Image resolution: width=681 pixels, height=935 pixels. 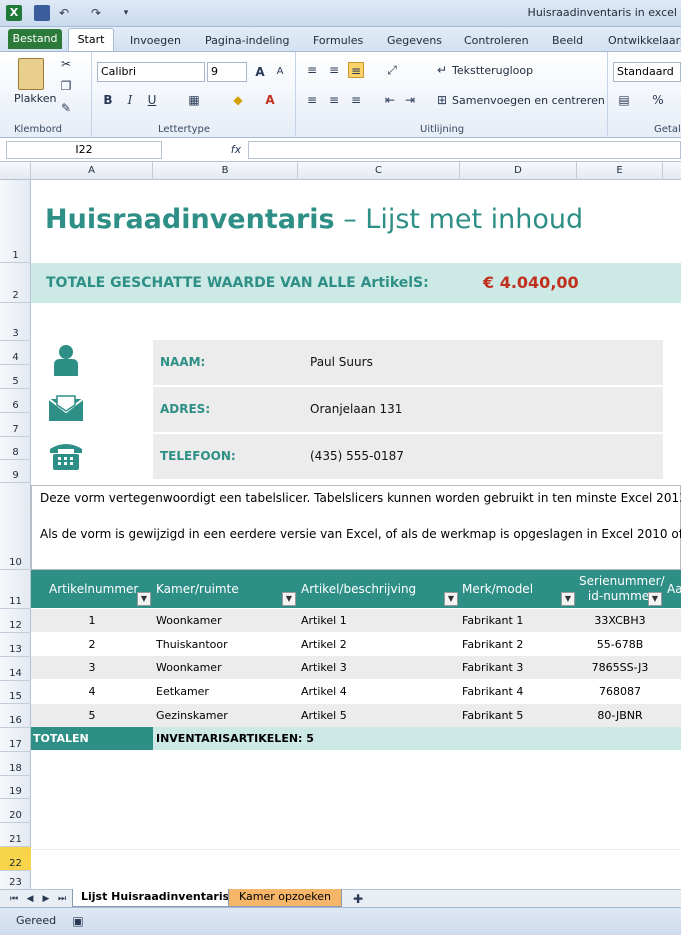 I want to click on cell-brand: Fabrikant 5, so click(x=492, y=715).